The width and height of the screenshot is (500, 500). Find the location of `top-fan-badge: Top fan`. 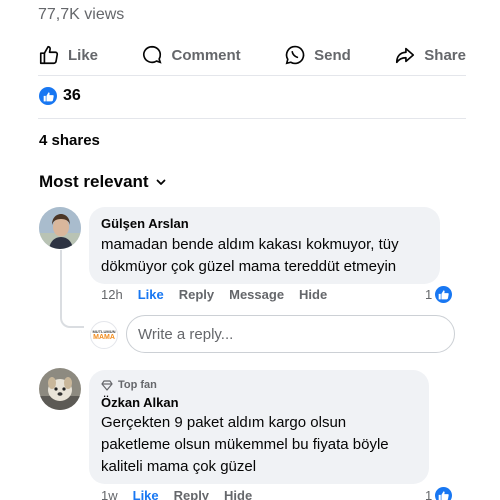

top-fan-badge: Top fan is located at coordinates (259, 385).